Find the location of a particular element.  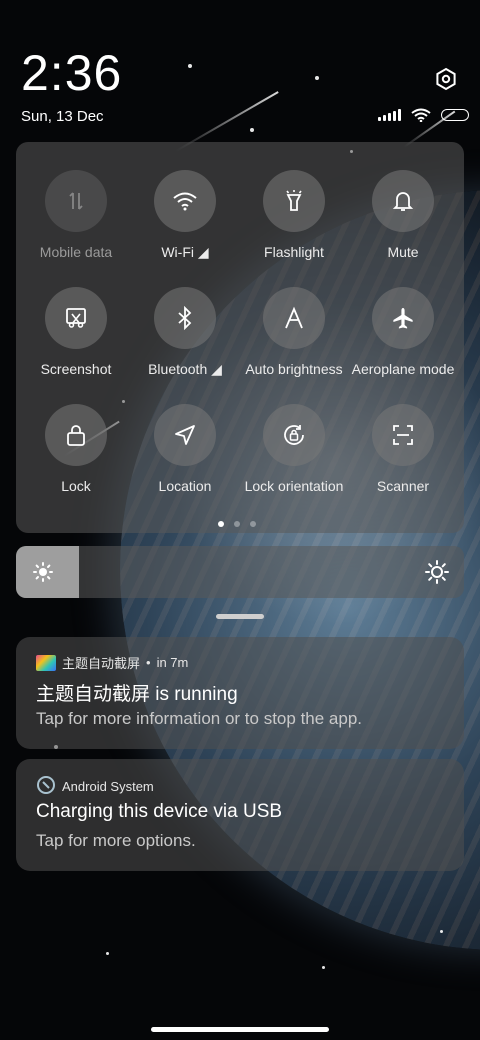

tile-label: Flashlight is located at coordinates (294, 252).